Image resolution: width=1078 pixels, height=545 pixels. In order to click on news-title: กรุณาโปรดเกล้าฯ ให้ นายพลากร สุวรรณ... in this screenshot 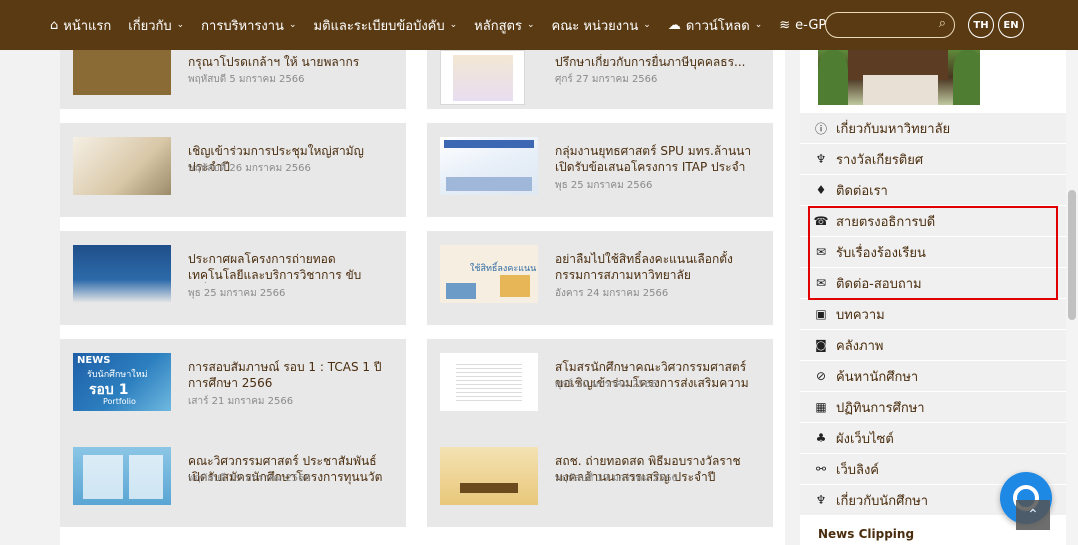, I will do `click(288, 62)`.